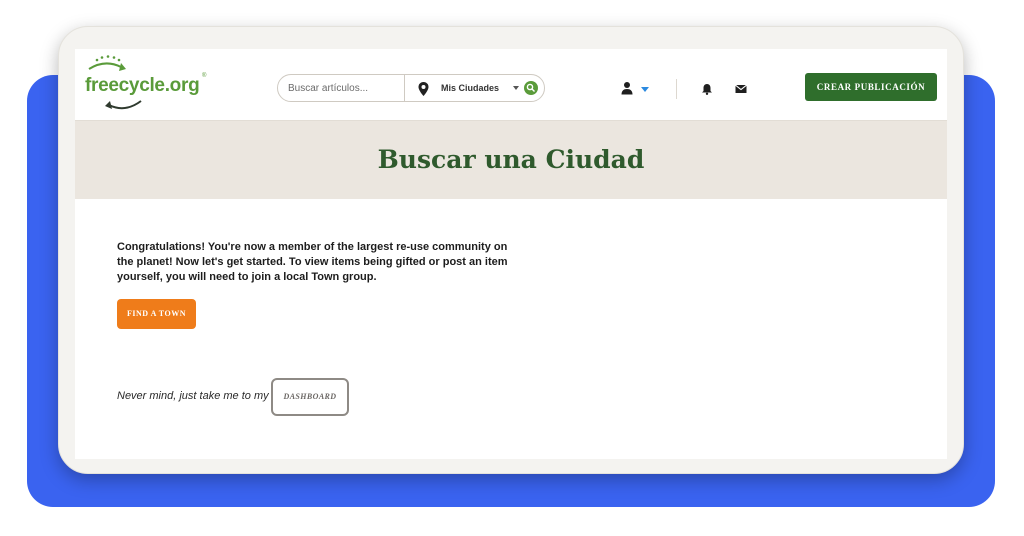 The image size is (1024, 536). What do you see at coordinates (516, 88) in the screenshot?
I see `chevron-down-icon` at bounding box center [516, 88].